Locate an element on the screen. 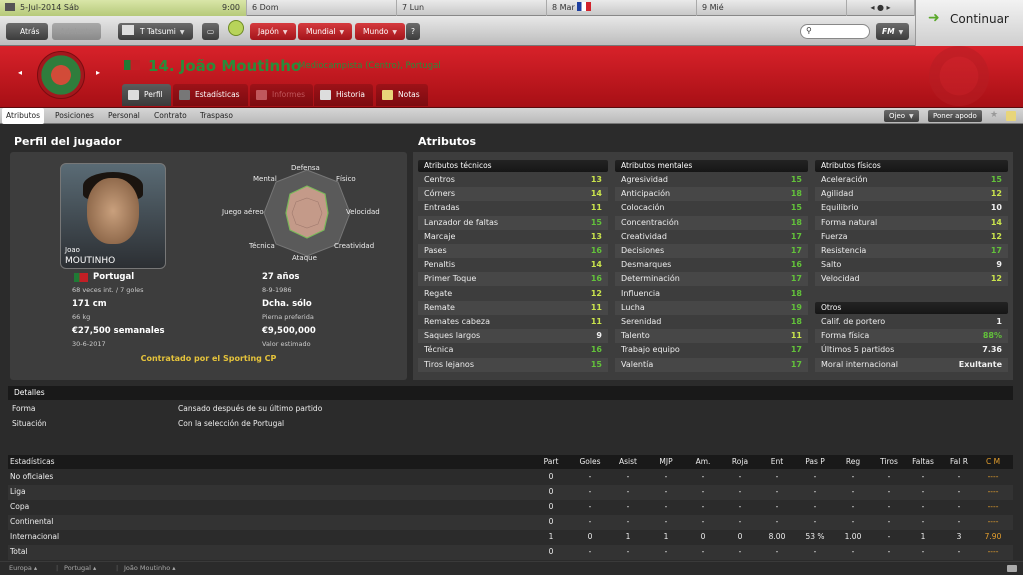  stats-column-header: Am. is located at coordinates (703, 462).